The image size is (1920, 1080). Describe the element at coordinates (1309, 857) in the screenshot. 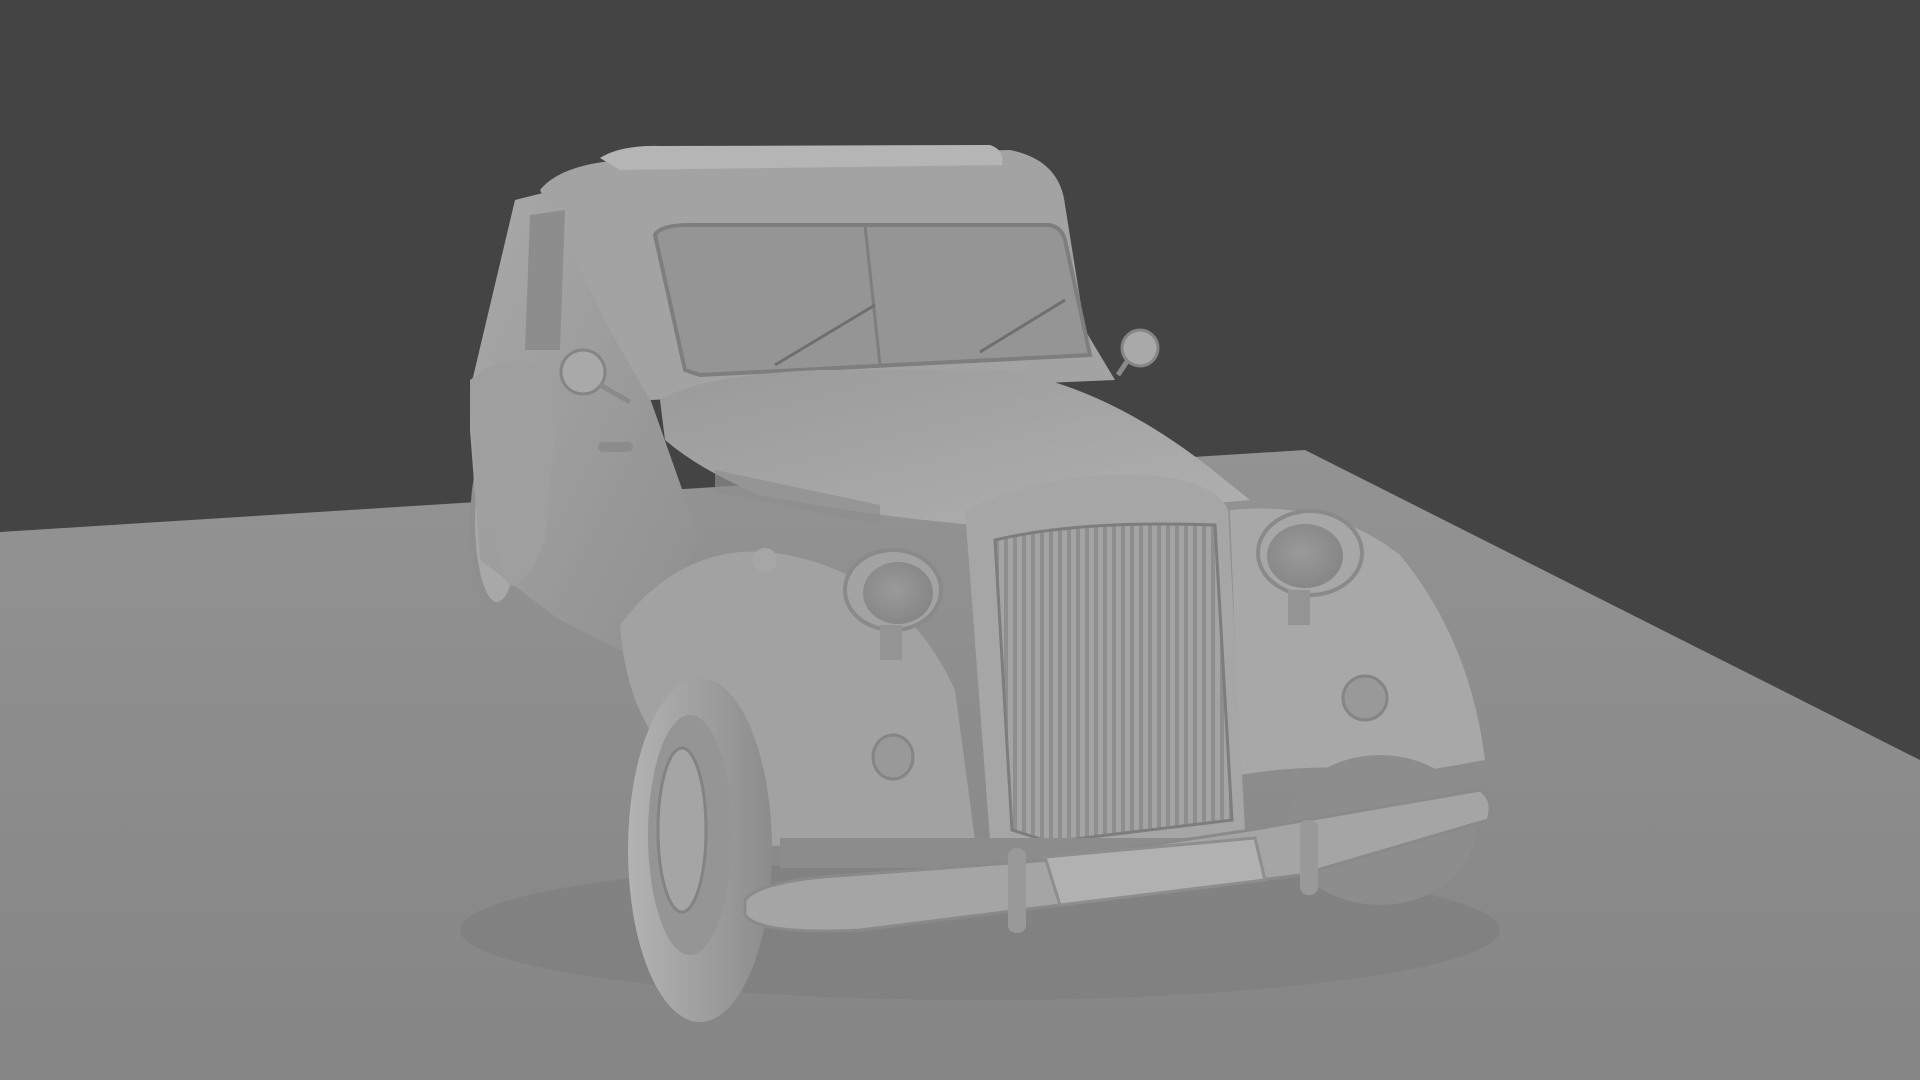

I see `bumper-guard-right` at that location.